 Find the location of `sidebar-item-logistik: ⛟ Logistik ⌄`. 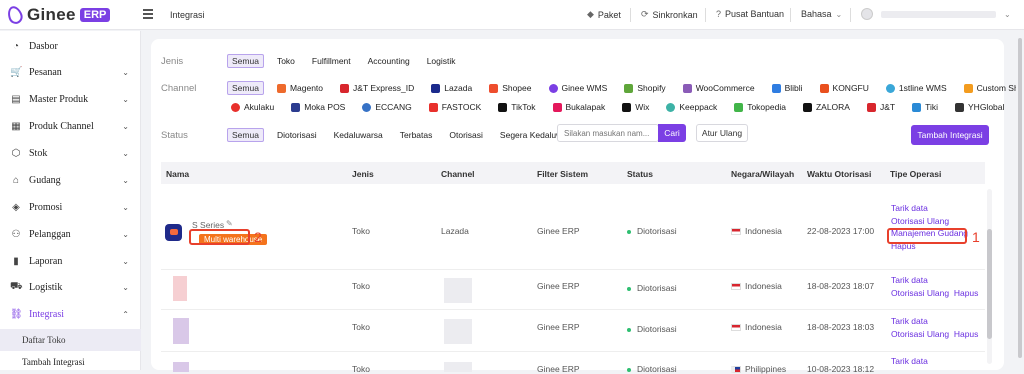

sidebar-item-logistik: ⛟ Logistik ⌄ is located at coordinates (70, 287).